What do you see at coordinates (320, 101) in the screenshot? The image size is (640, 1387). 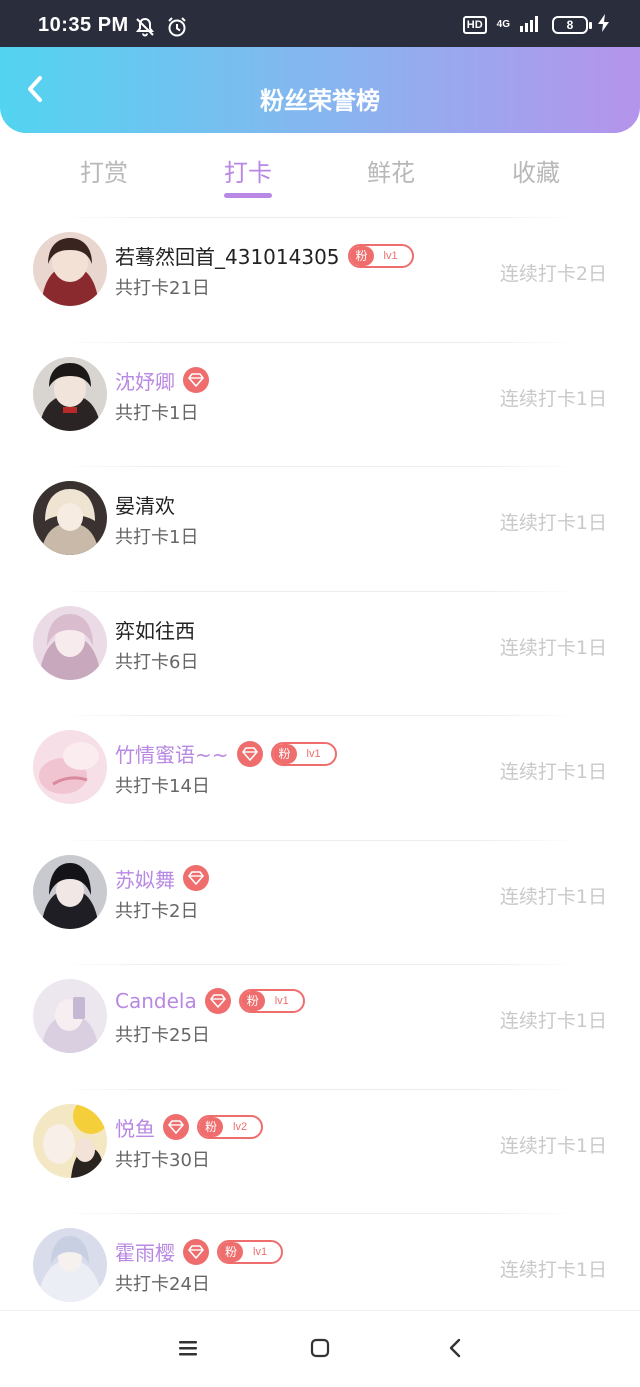 I see `page-title: 粉丝荣誉榜` at bounding box center [320, 101].